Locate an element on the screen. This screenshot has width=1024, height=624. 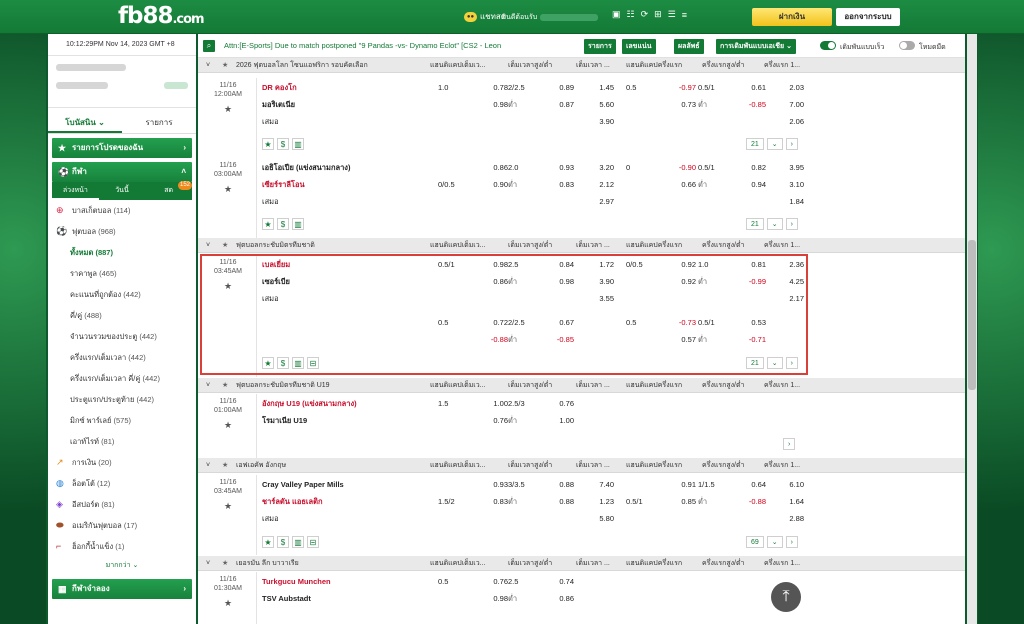
soccer-sub-all: ทั้งหมด (887) is located at coordinates (122, 252).